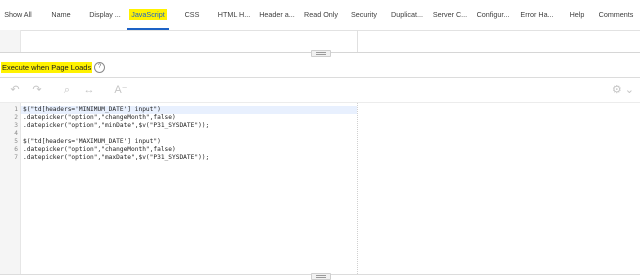 The width and height of the screenshot is (640, 280). Describe the element at coordinates (16, 157) in the screenshot. I see `line-number: 7` at that location.